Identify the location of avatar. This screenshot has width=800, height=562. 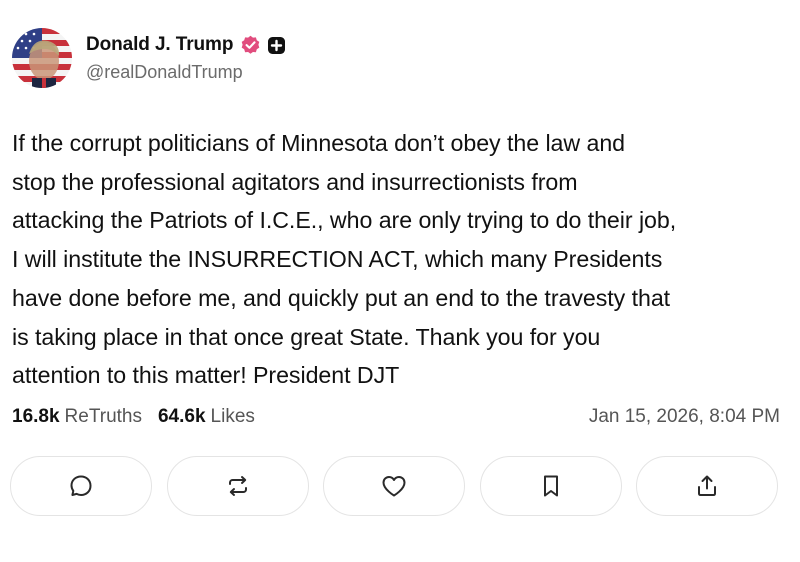
(42, 58).